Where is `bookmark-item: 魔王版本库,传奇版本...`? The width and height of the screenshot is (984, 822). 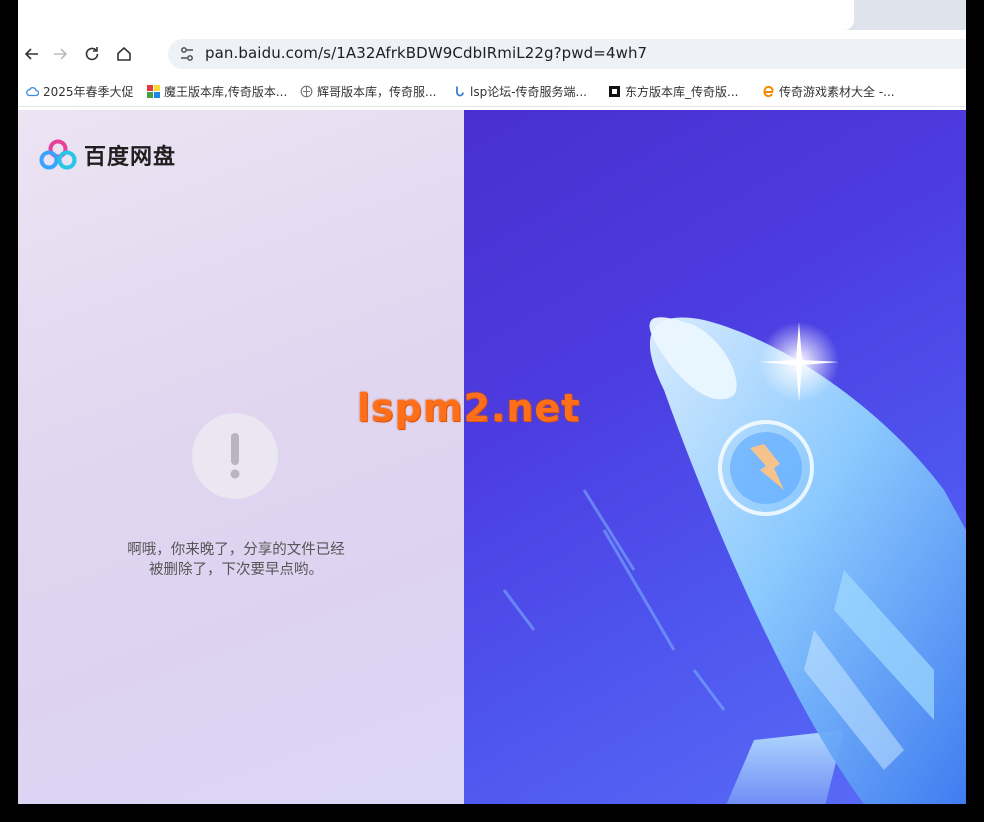 bookmark-item: 魔王版本库,传奇版本... is located at coordinates (217, 91).